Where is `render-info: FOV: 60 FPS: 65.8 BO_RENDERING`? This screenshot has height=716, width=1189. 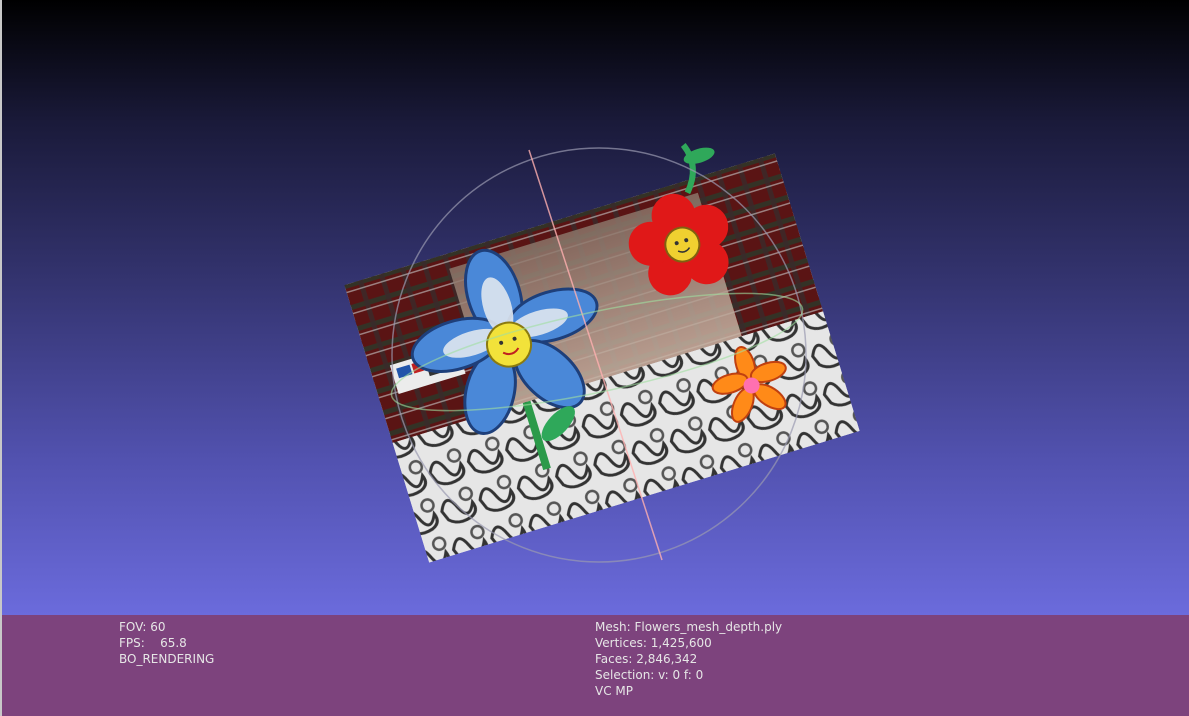
render-info: FOV: 60 FPS: 65.8 BO_RENDERING is located at coordinates (166, 643).